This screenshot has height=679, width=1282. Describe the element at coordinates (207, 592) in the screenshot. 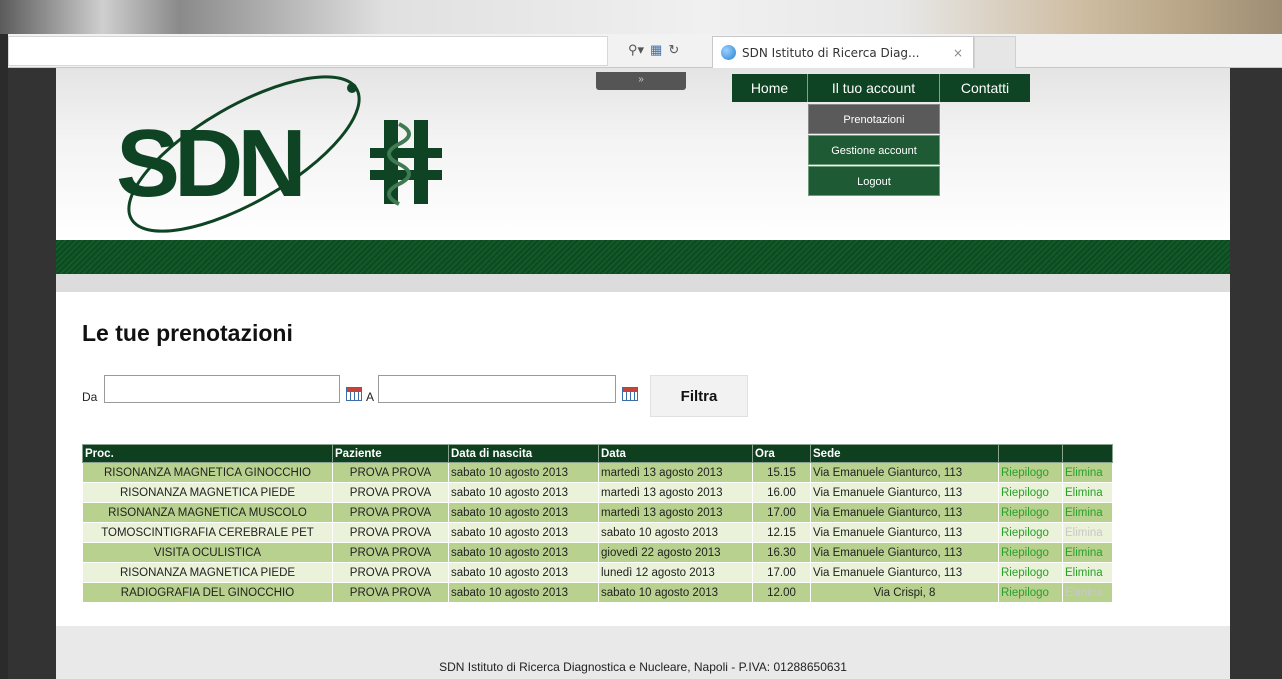

I see `procedure-cell: RADIOGRAFIA DEL GINOCCHIO` at that location.